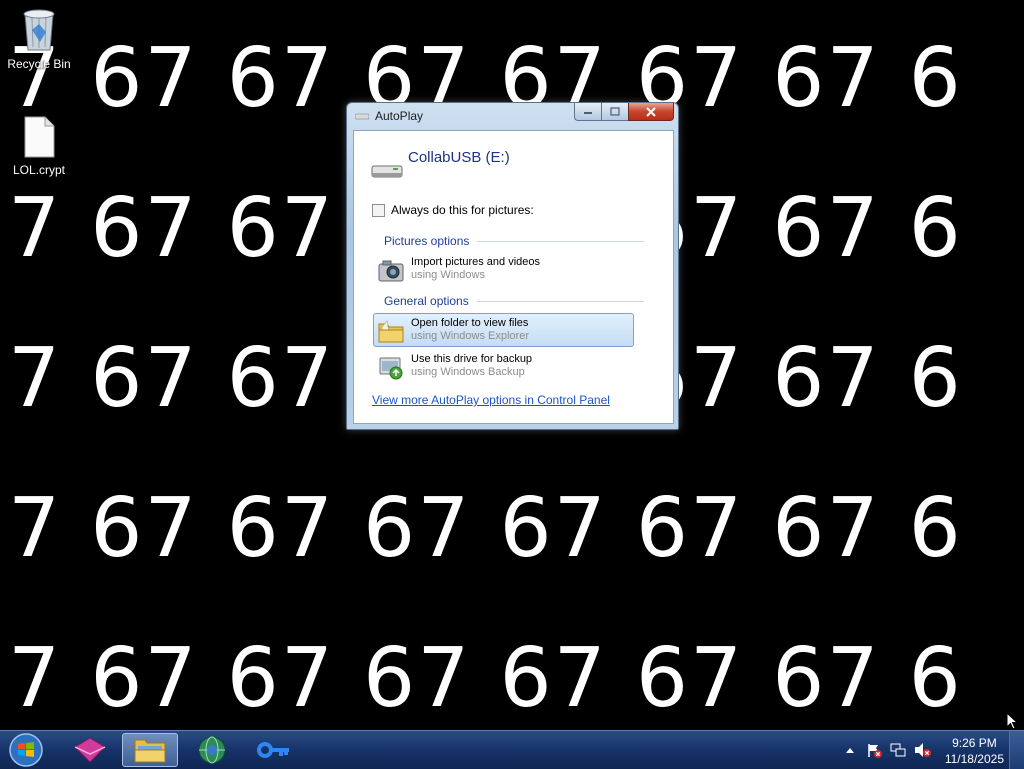 Image resolution: width=1024 pixels, height=769 pixels. What do you see at coordinates (503, 269) in the screenshot?
I see `option-import-pictures: Import pictures and videos using Windows` at bounding box center [503, 269].